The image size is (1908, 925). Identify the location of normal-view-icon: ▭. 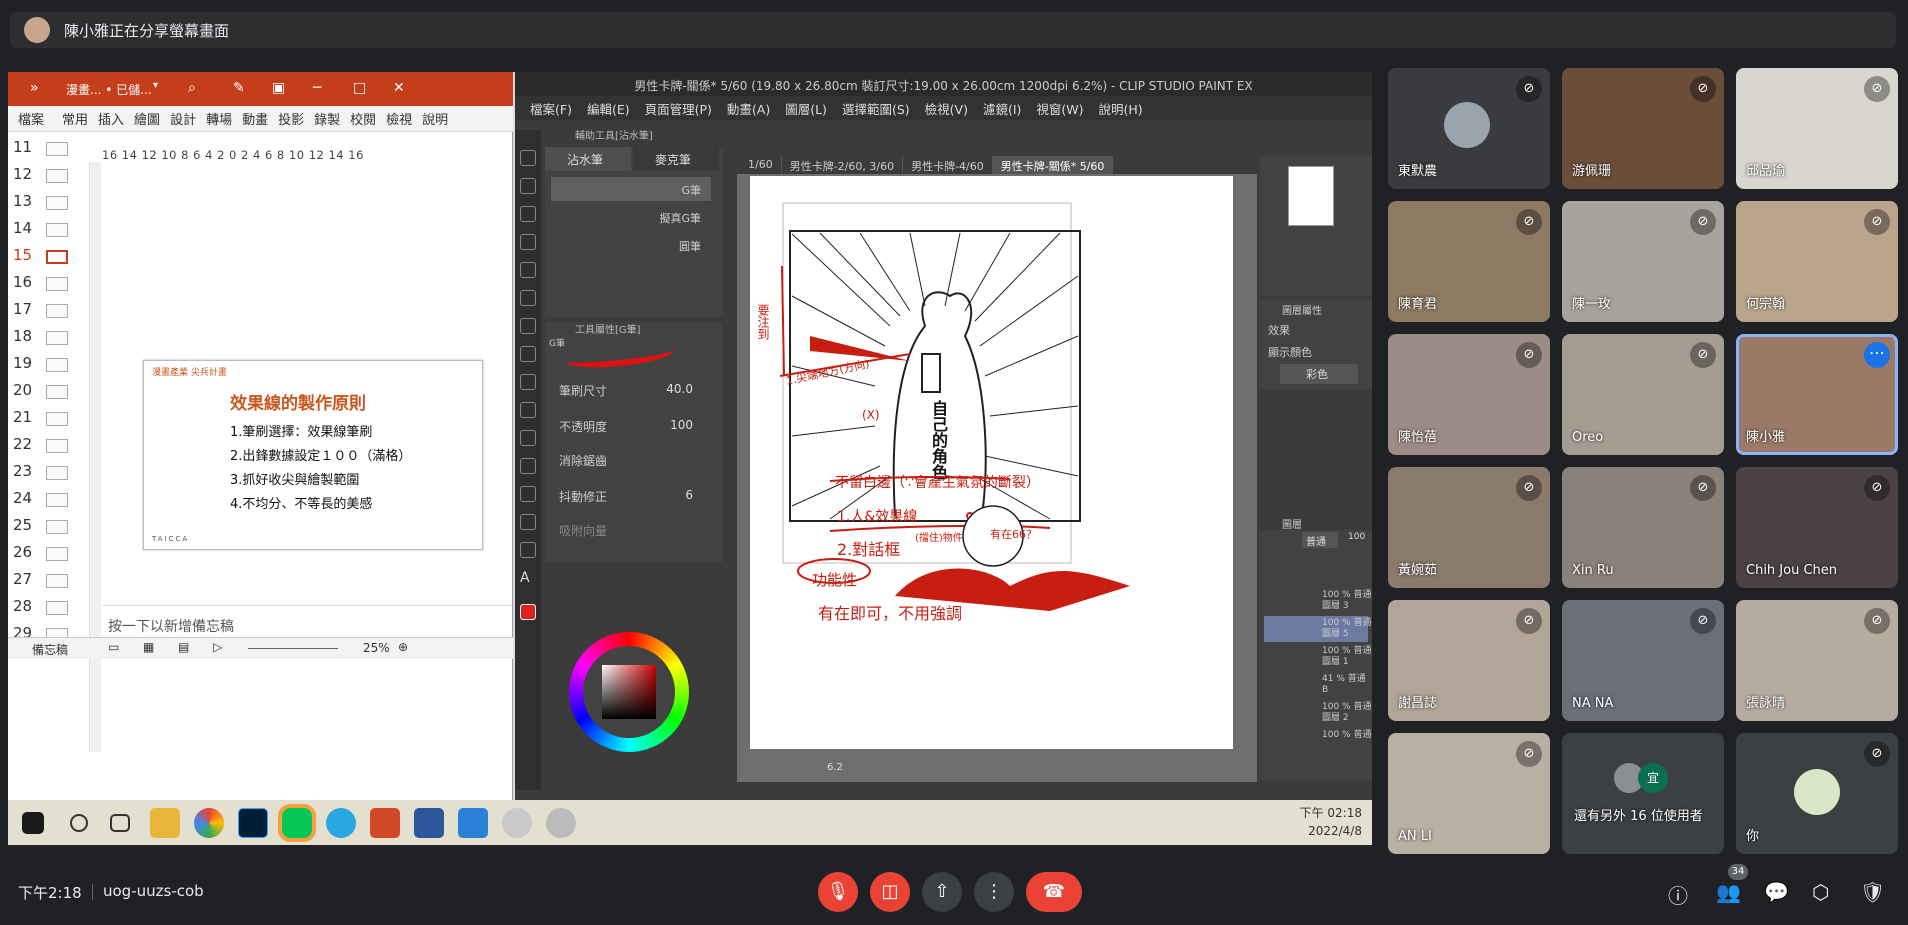
(113, 647).